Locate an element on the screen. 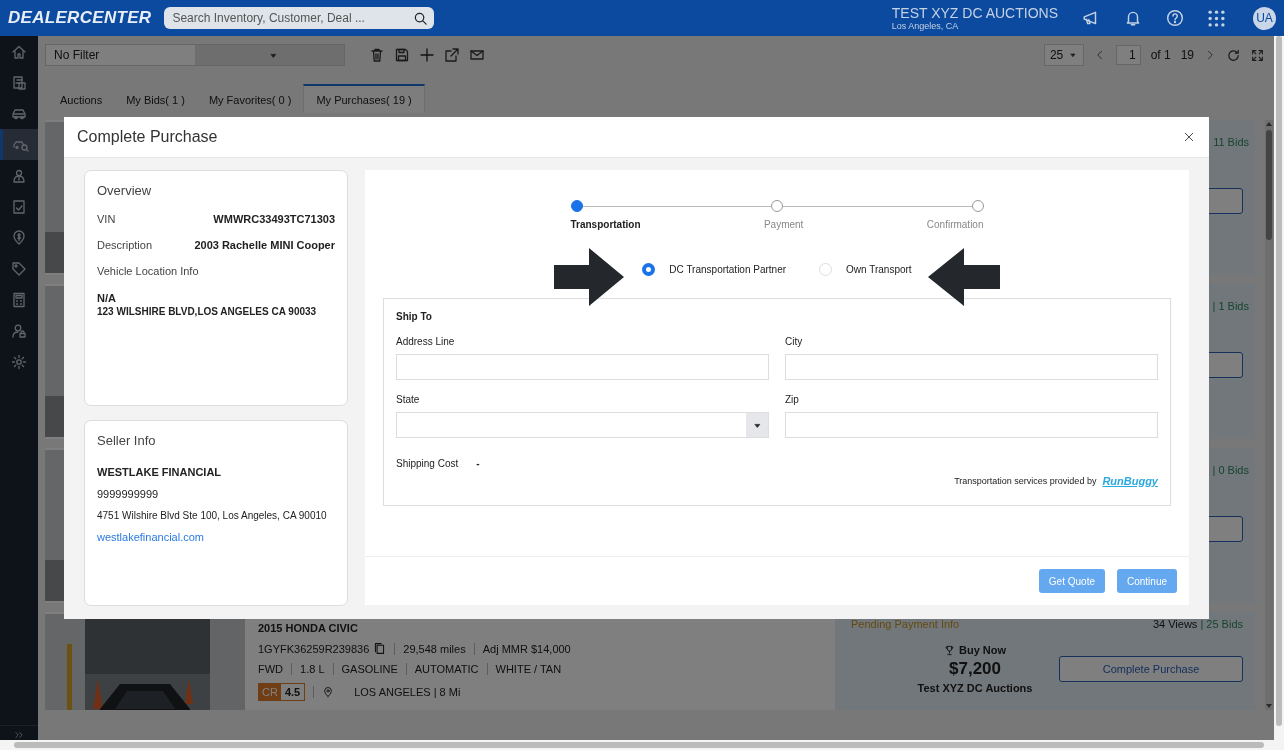 The width and height of the screenshot is (1284, 750). spec-text: WHITE / TAN is located at coordinates (528, 669).